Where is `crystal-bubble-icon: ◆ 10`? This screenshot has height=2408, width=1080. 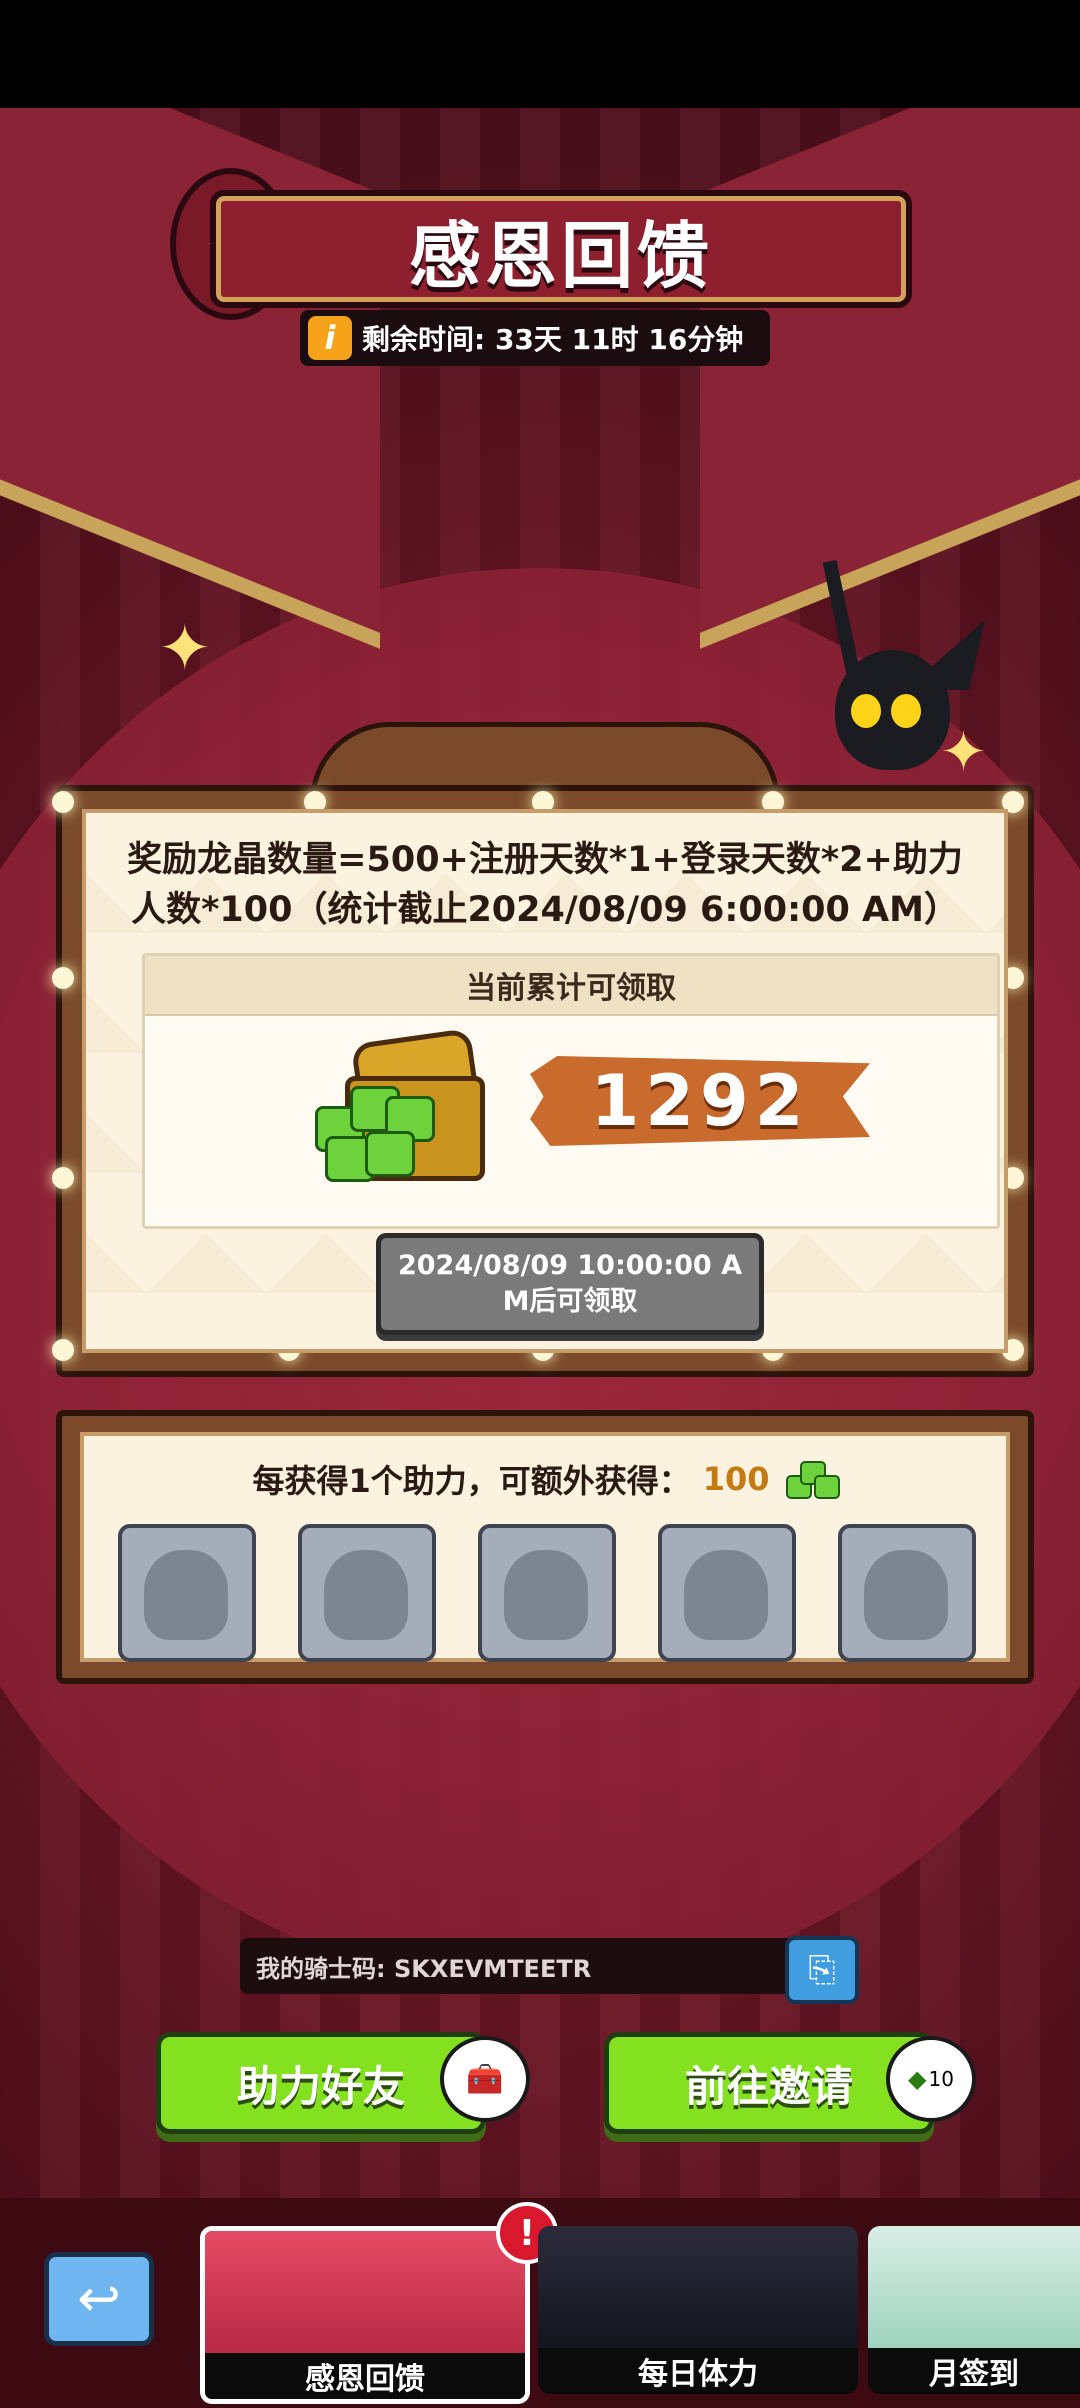
crystal-bubble-icon: ◆ 10 is located at coordinates (931, 2079).